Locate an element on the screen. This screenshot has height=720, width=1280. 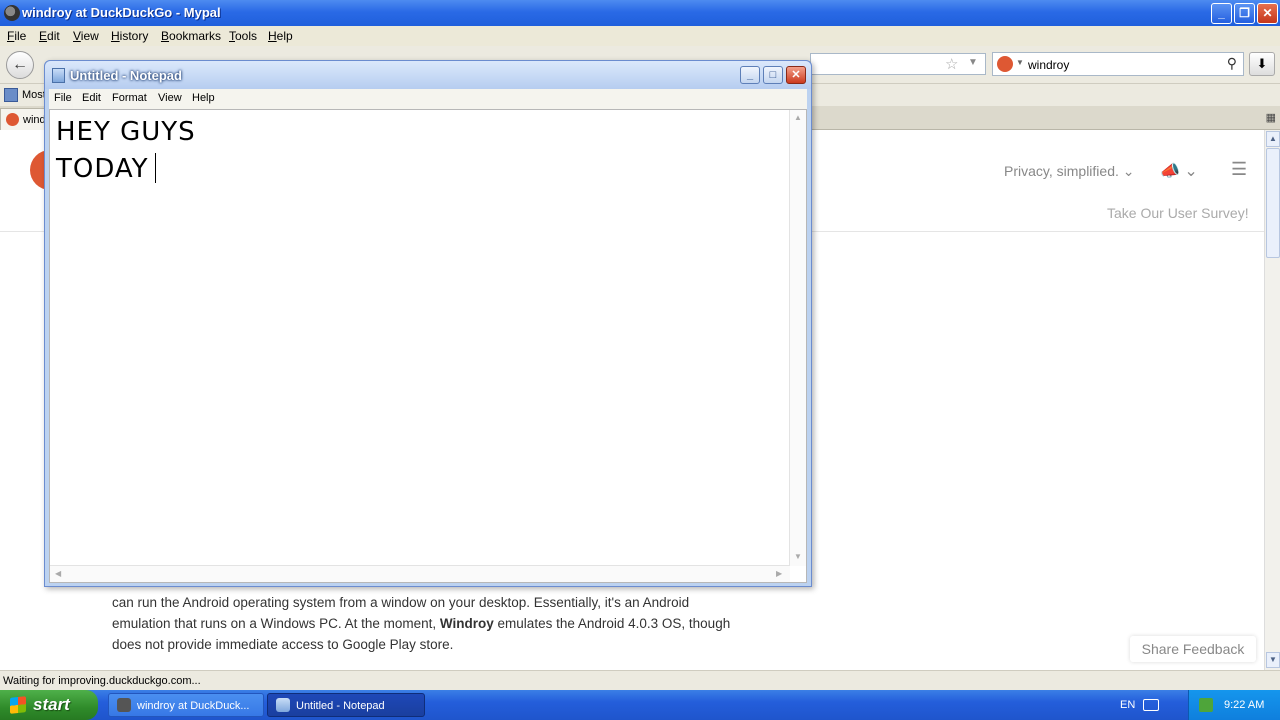
back-arrow-icon: ← is located at coordinates (20, 65).